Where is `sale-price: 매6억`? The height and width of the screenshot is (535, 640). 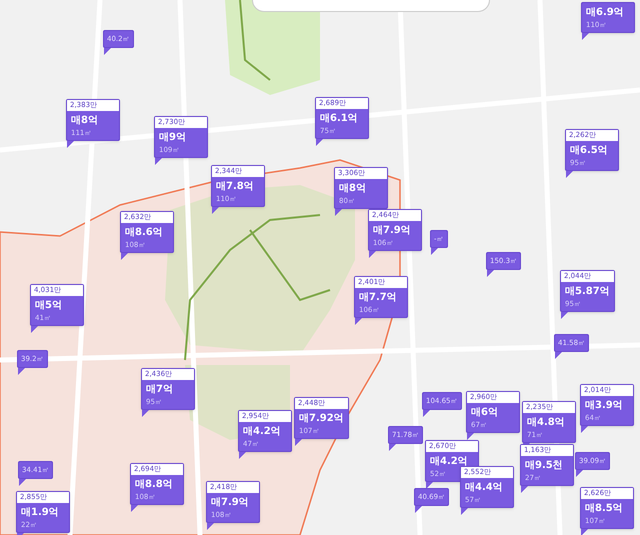 sale-price: 매6억 is located at coordinates (484, 413).